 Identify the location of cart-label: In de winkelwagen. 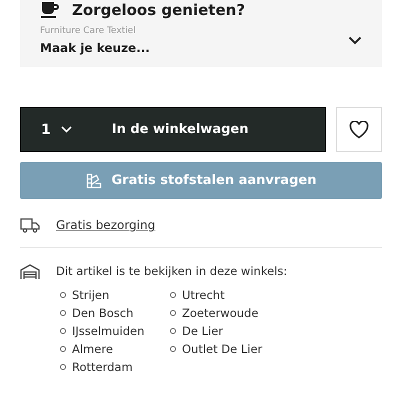
(180, 129).